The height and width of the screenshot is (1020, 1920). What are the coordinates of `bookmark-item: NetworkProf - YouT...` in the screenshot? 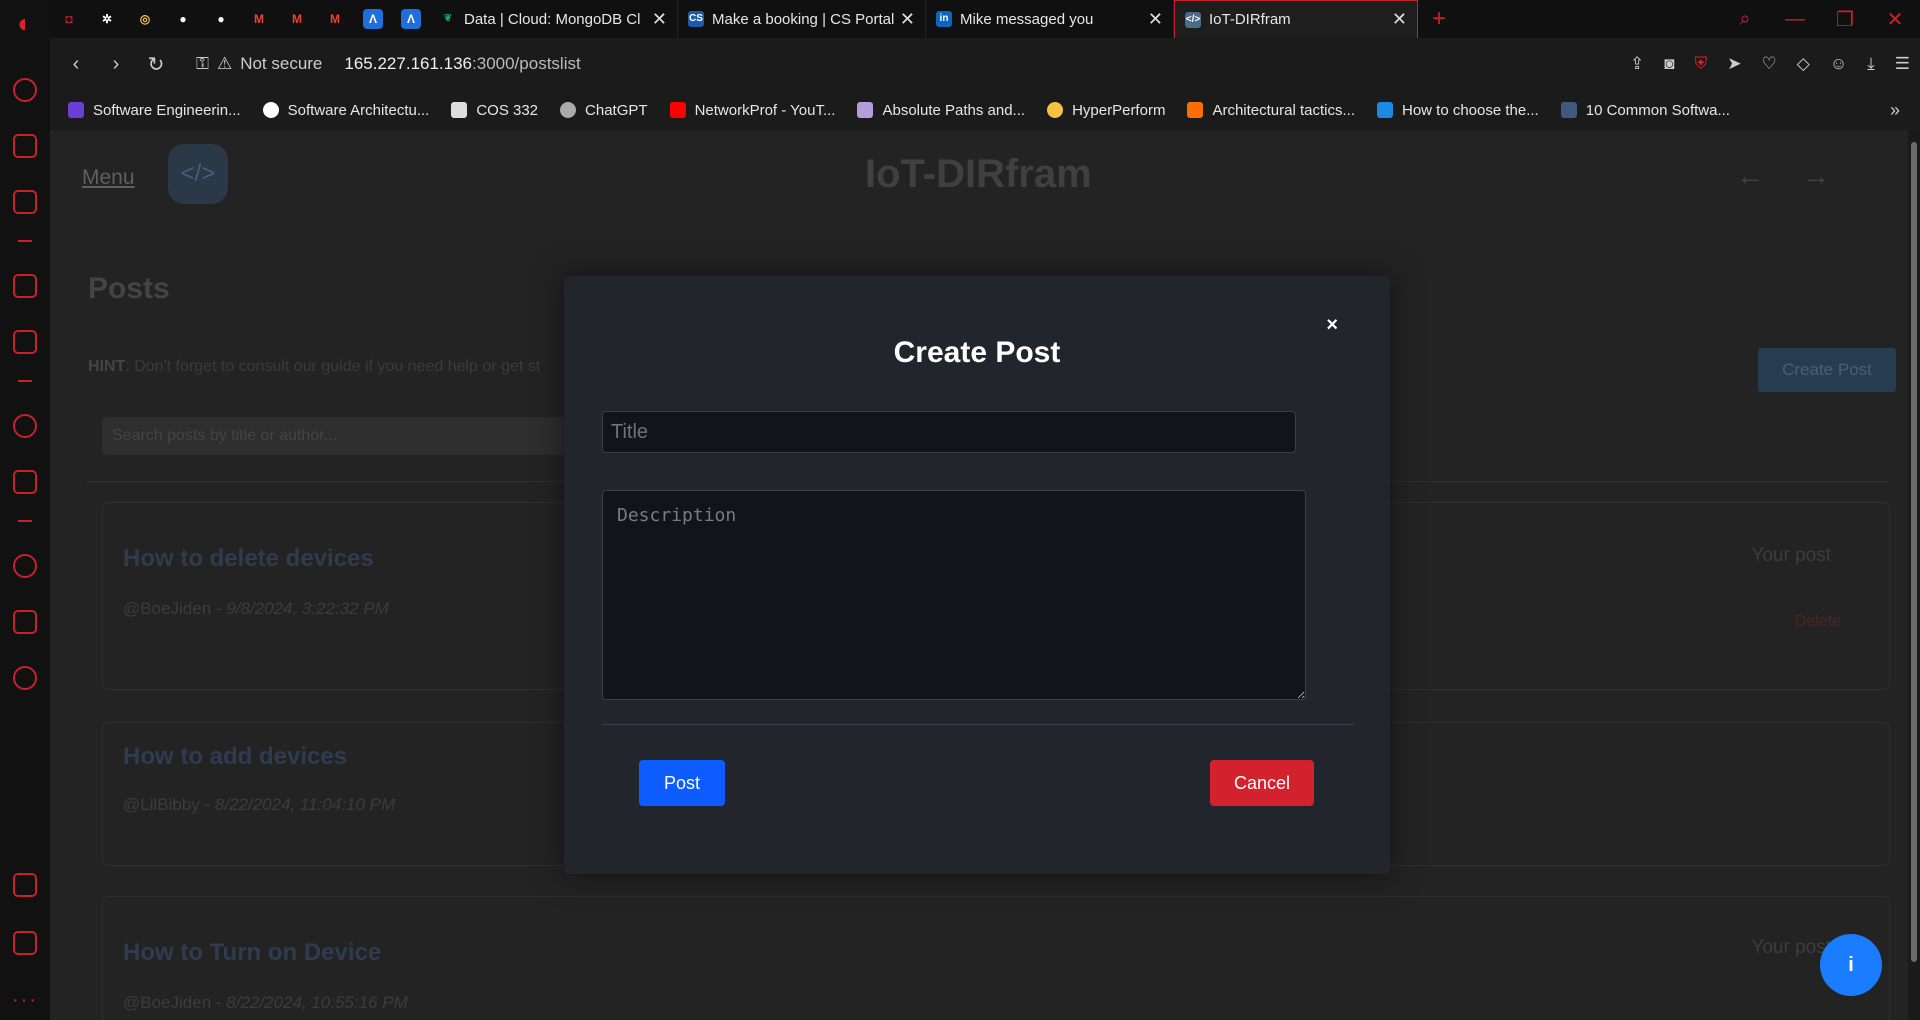 It's located at (752, 110).